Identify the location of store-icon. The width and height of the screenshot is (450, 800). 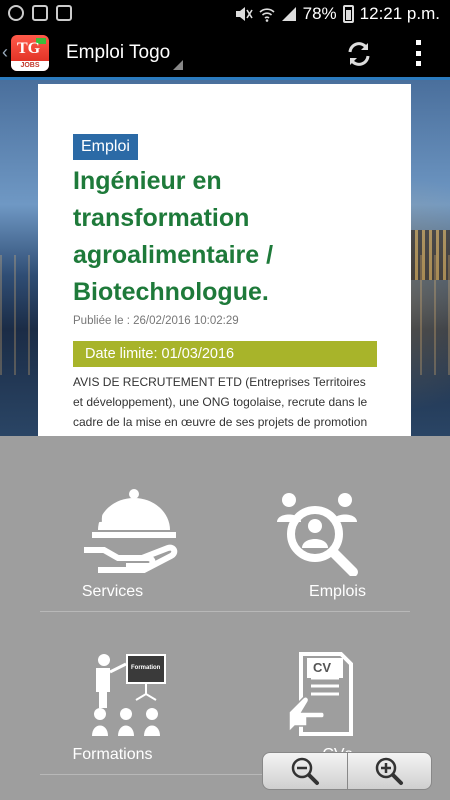
(64, 13).